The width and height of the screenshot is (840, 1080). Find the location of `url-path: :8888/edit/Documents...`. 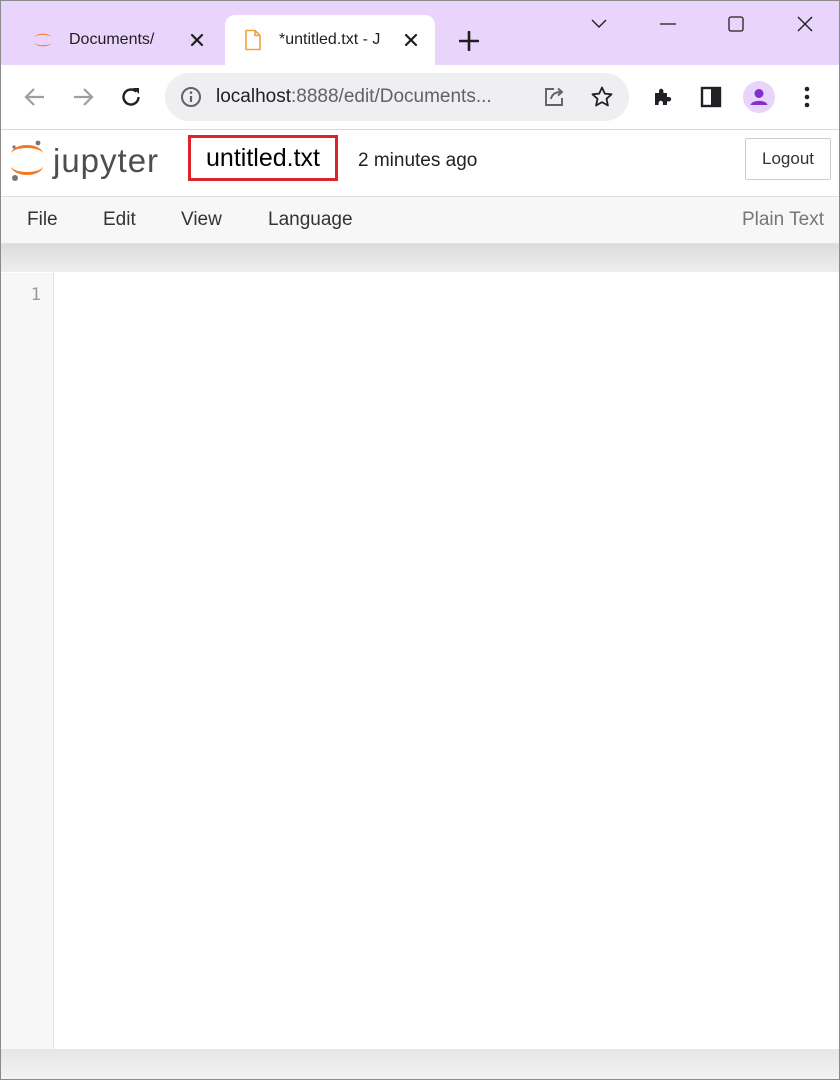

url-path: :8888/edit/Documents... is located at coordinates (391, 96).